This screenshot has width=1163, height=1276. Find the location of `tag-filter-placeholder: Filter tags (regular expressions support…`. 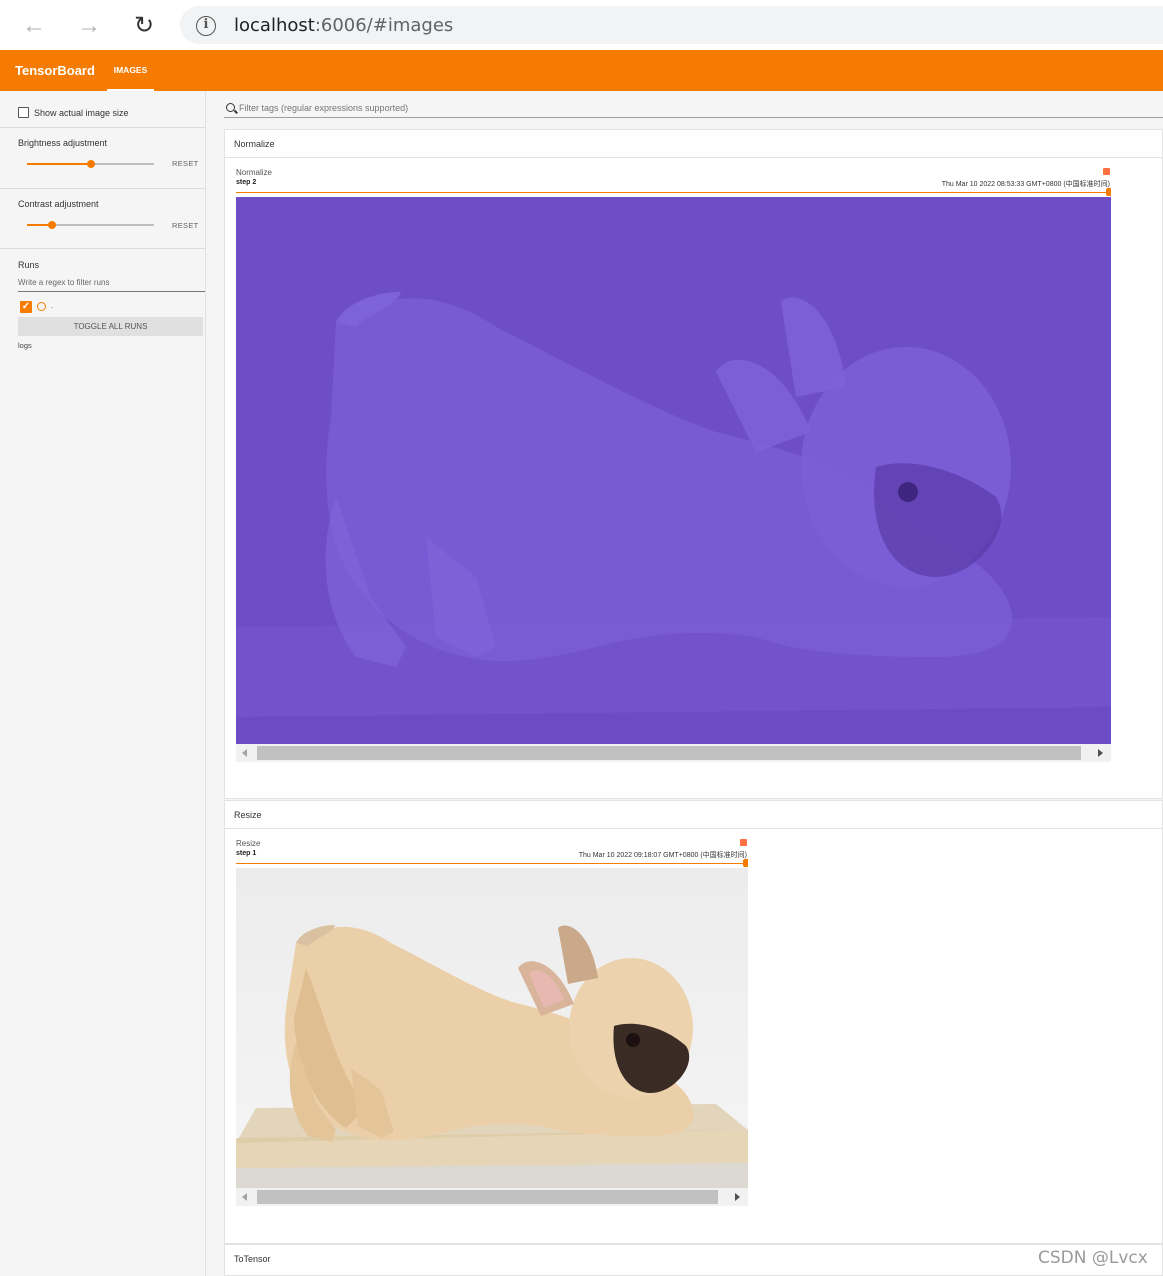

tag-filter-placeholder: Filter tags (regular expressions support… is located at coordinates (324, 108).